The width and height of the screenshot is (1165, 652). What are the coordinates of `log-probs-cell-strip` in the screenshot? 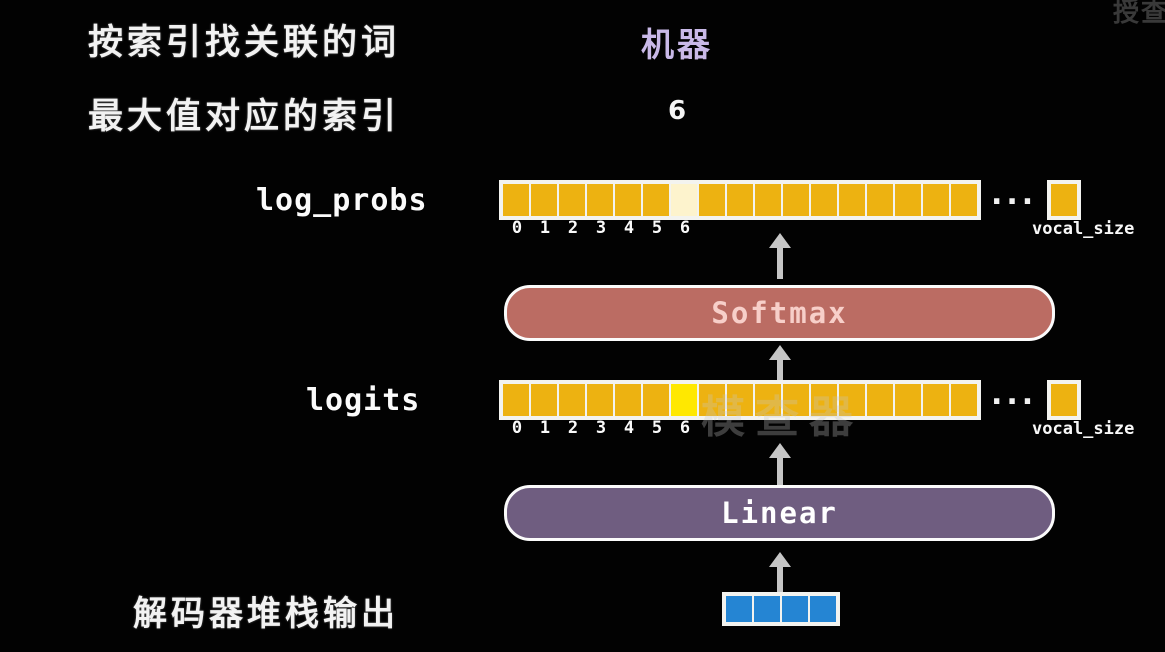 It's located at (740, 200).